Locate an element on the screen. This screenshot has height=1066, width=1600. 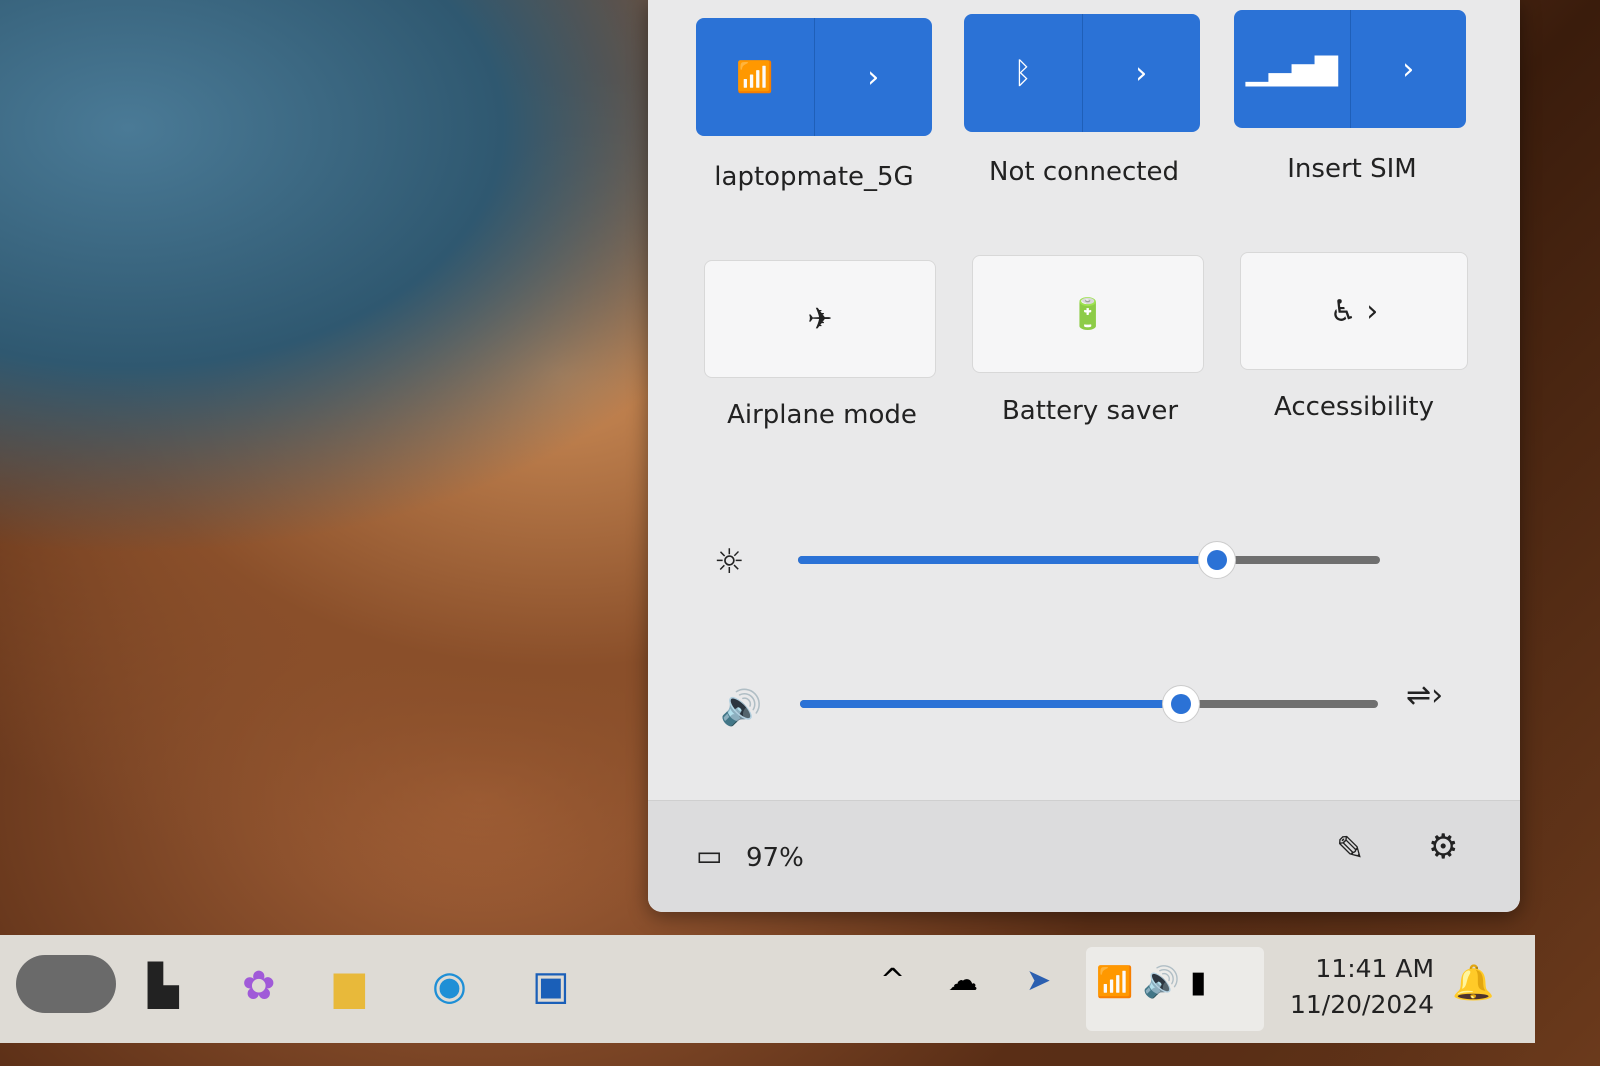
volume-slider is located at coordinates (1089, 704).